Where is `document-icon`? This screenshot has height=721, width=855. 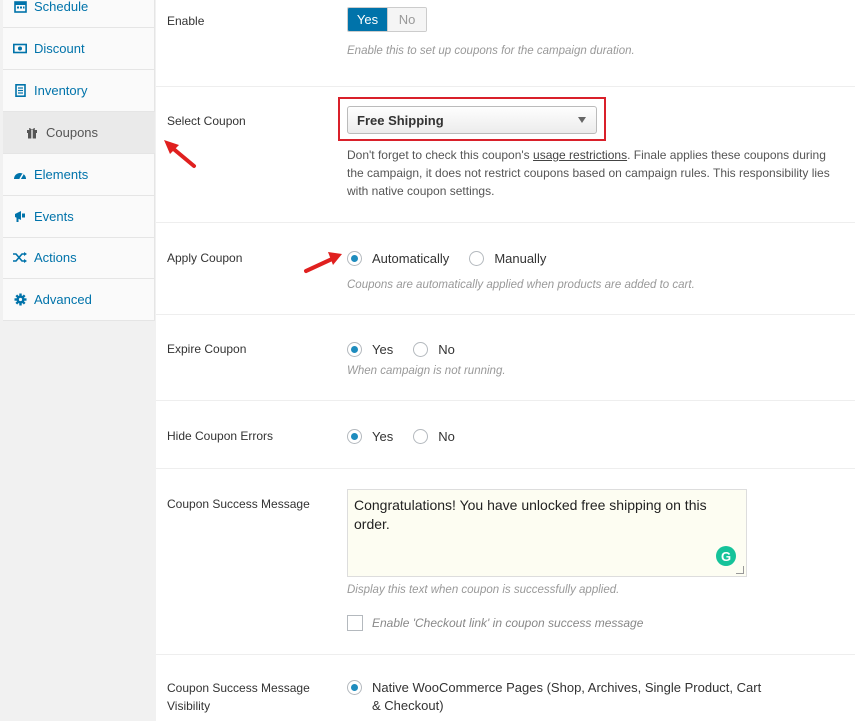
document-icon is located at coordinates (20, 91).